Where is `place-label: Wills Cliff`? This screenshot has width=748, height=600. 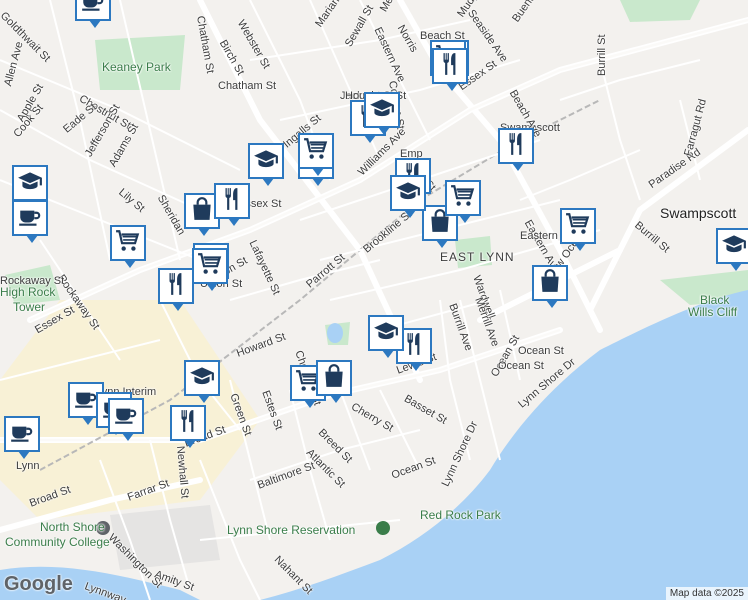 place-label: Wills Cliff is located at coordinates (713, 312).